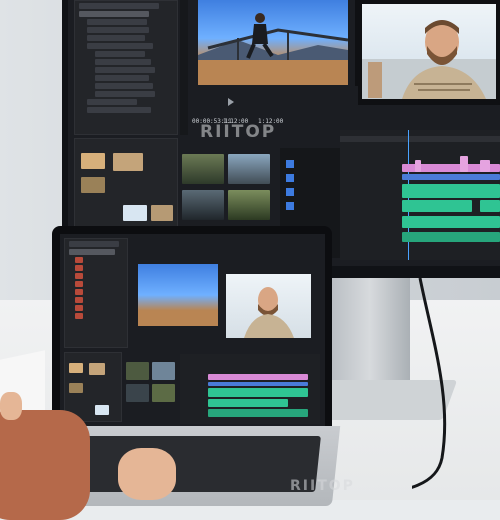 The image size is (500, 520). What do you see at coordinates (238, 132) in the screenshot?
I see `watermark-monitor: RIITOP` at bounding box center [238, 132].